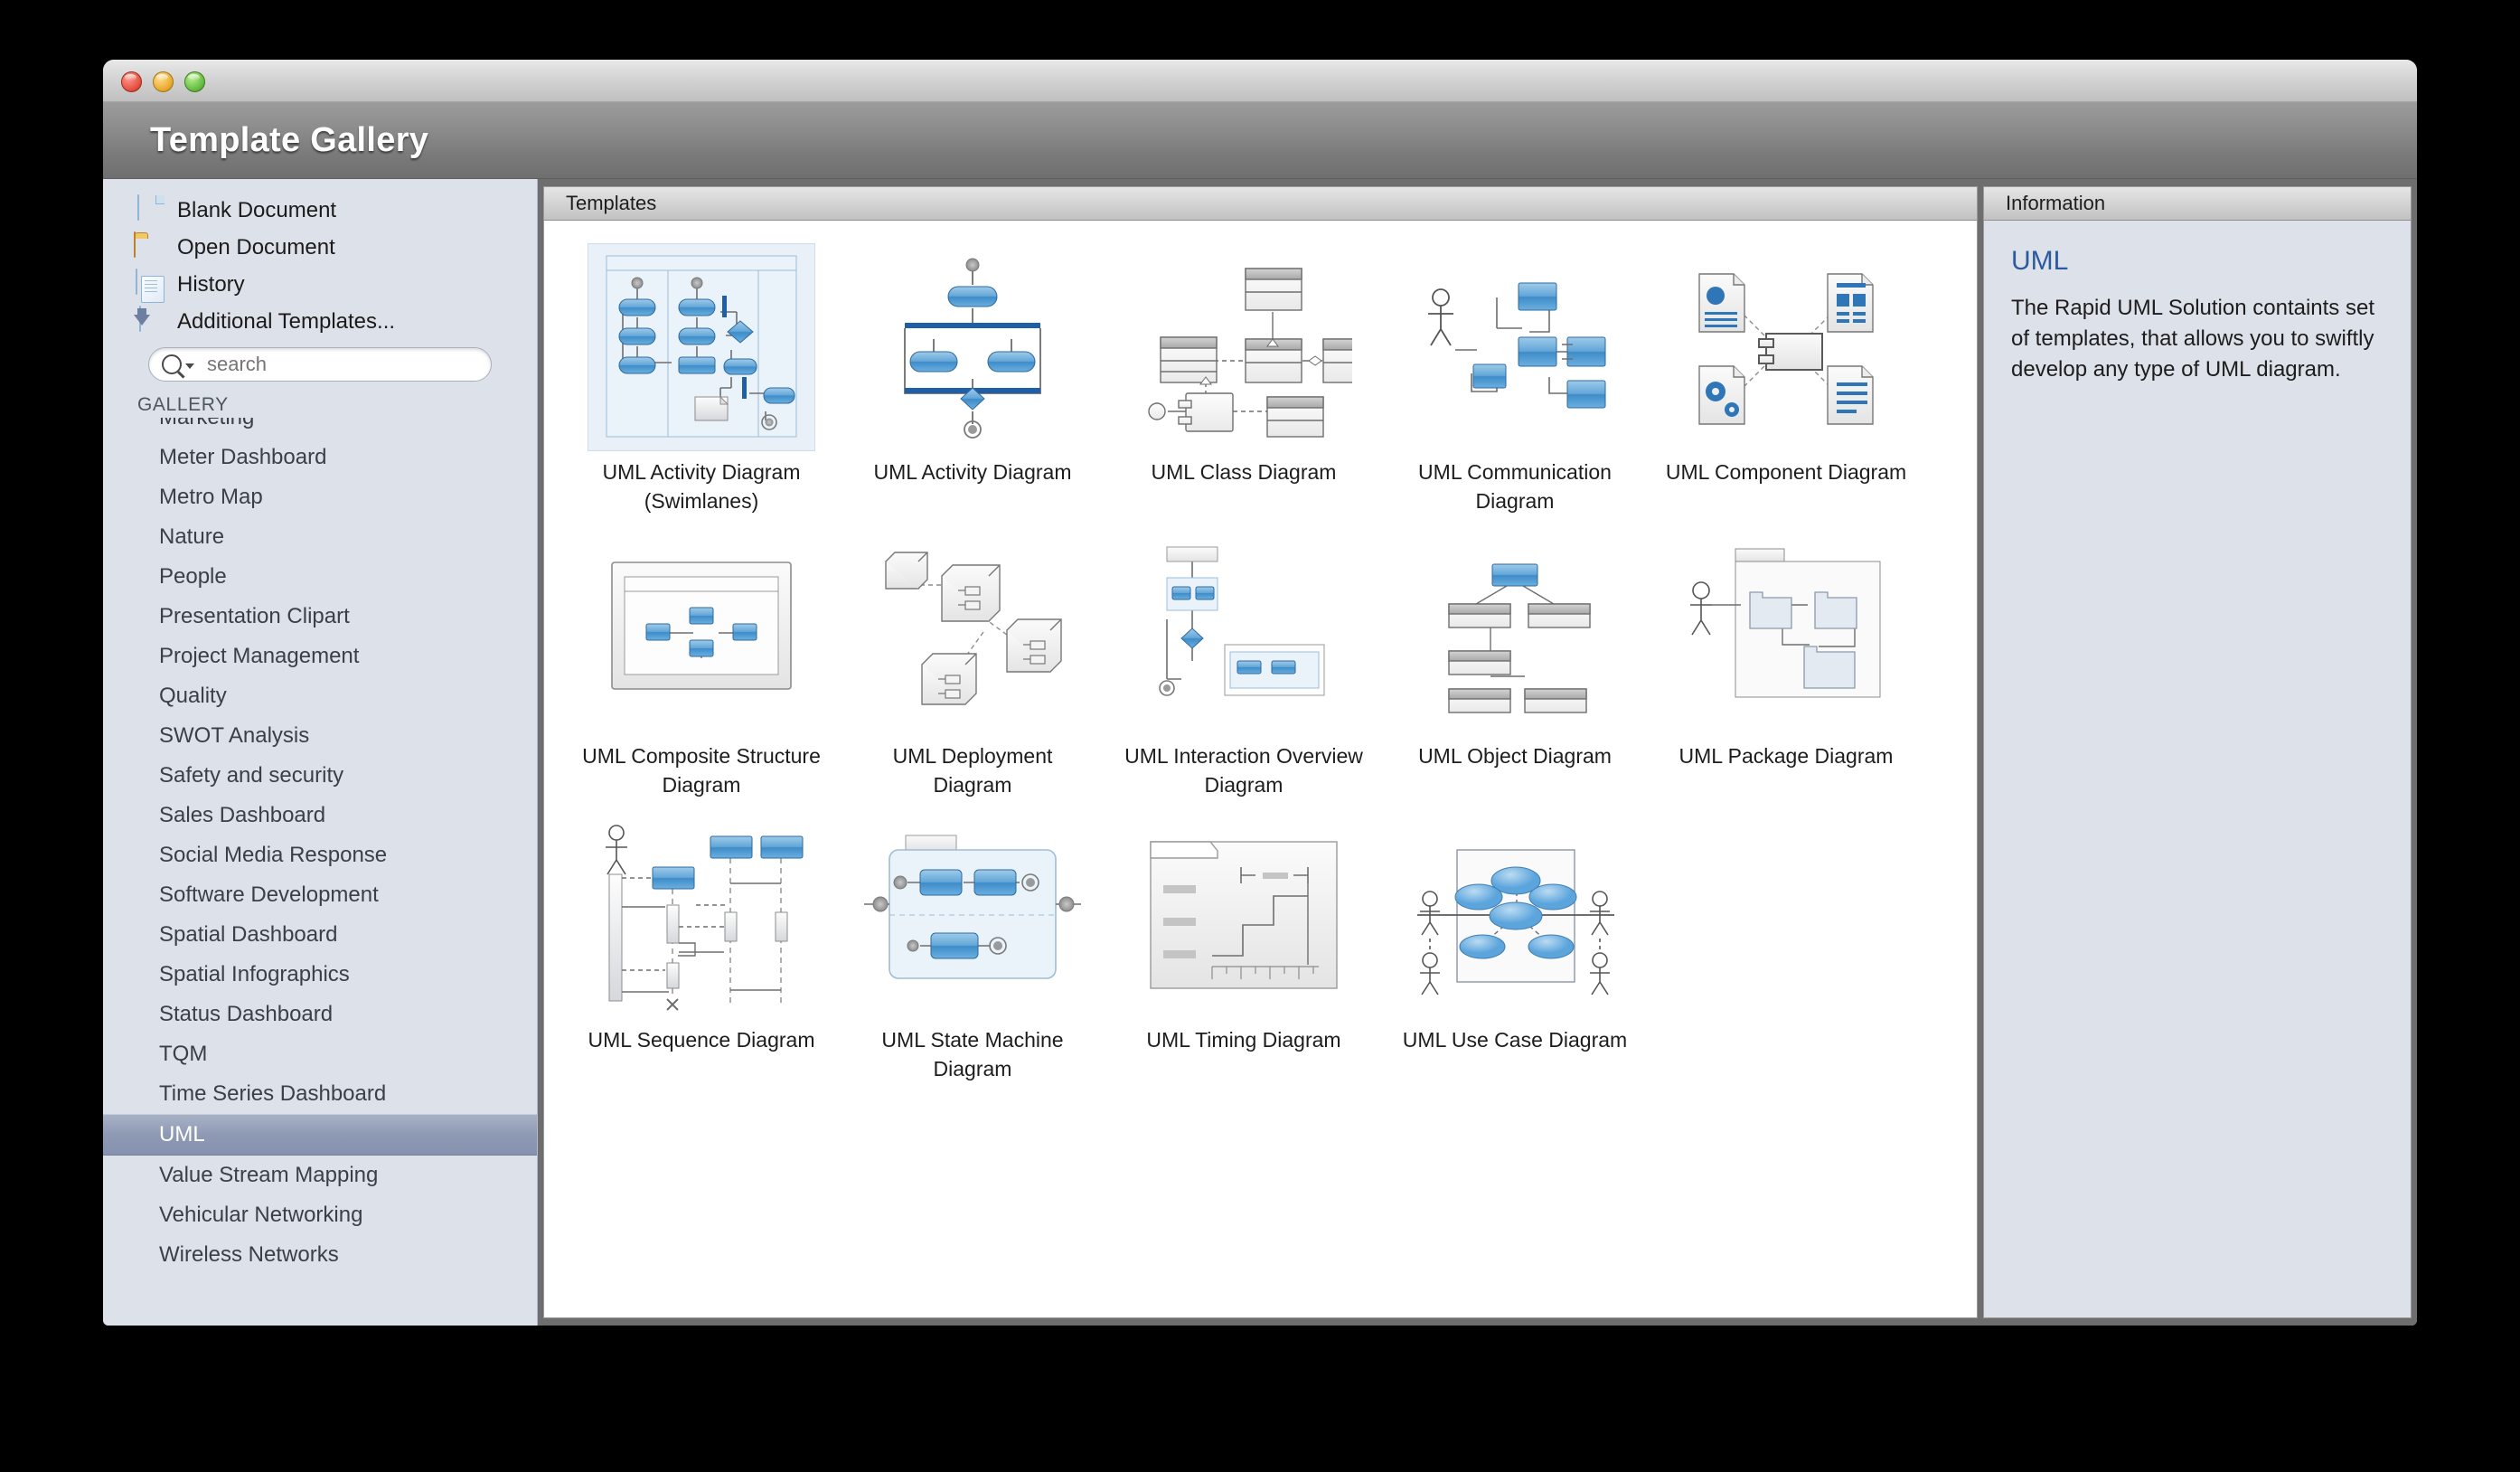  What do you see at coordinates (972, 472) in the screenshot?
I see `template-label: UML Activity Diagram` at bounding box center [972, 472].